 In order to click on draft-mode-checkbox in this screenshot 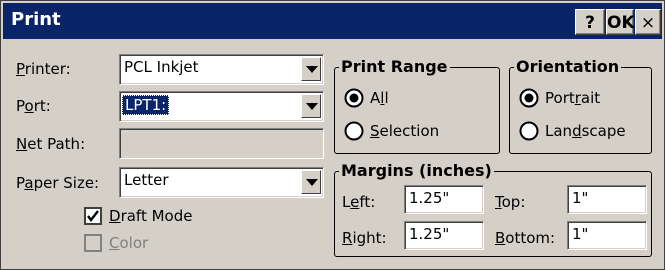, I will do `click(93, 216)`.